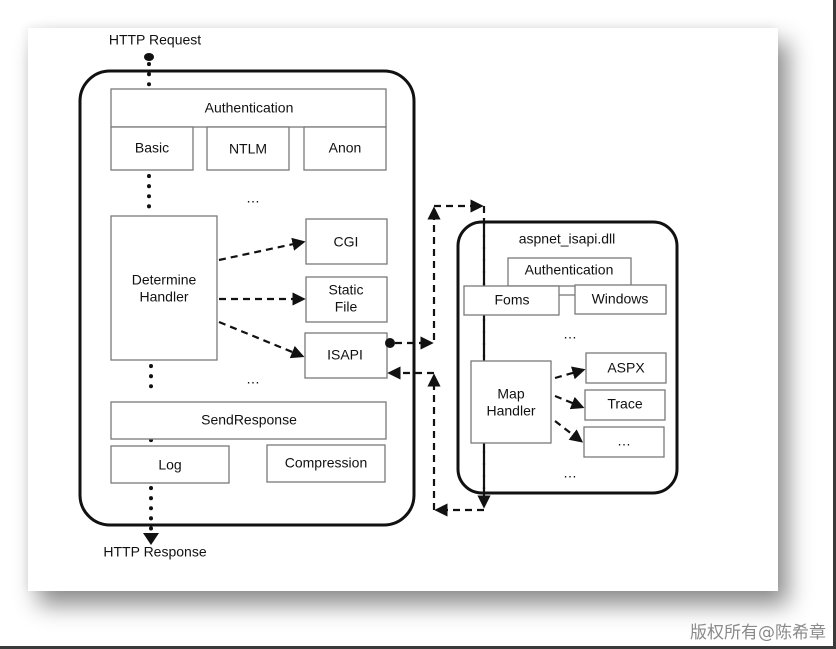 Image resolution: width=836 pixels, height=649 pixels. What do you see at coordinates (510, 411) in the screenshot?
I see `map-handler-label-line2: Handler` at bounding box center [510, 411].